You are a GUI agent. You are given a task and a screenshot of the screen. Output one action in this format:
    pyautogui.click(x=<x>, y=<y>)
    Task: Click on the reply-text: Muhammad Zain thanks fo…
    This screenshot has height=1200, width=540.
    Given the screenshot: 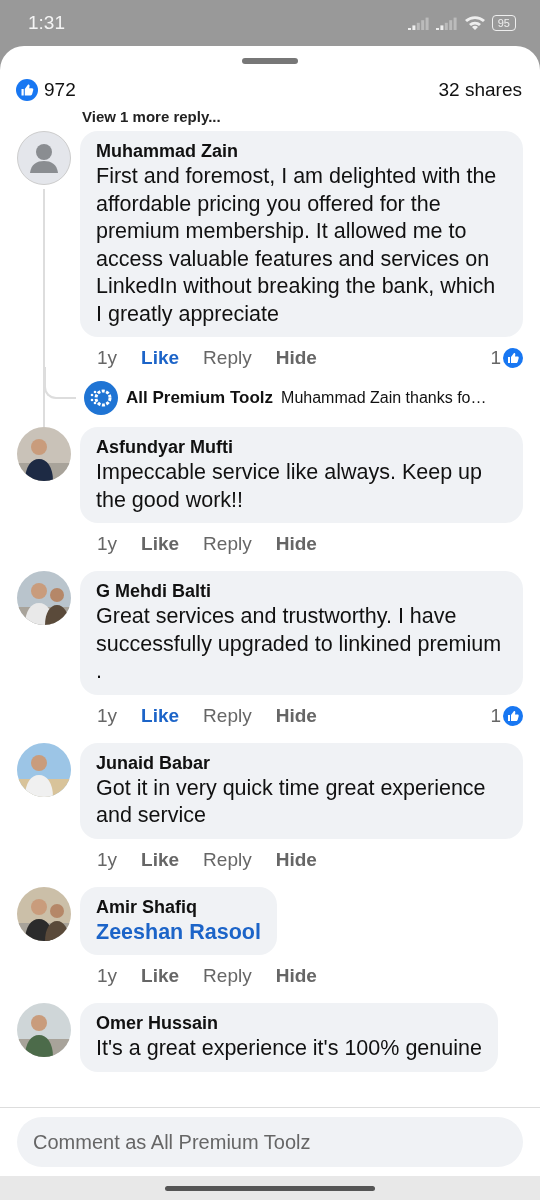 What is the action you would take?
    pyautogui.click(x=384, y=398)
    